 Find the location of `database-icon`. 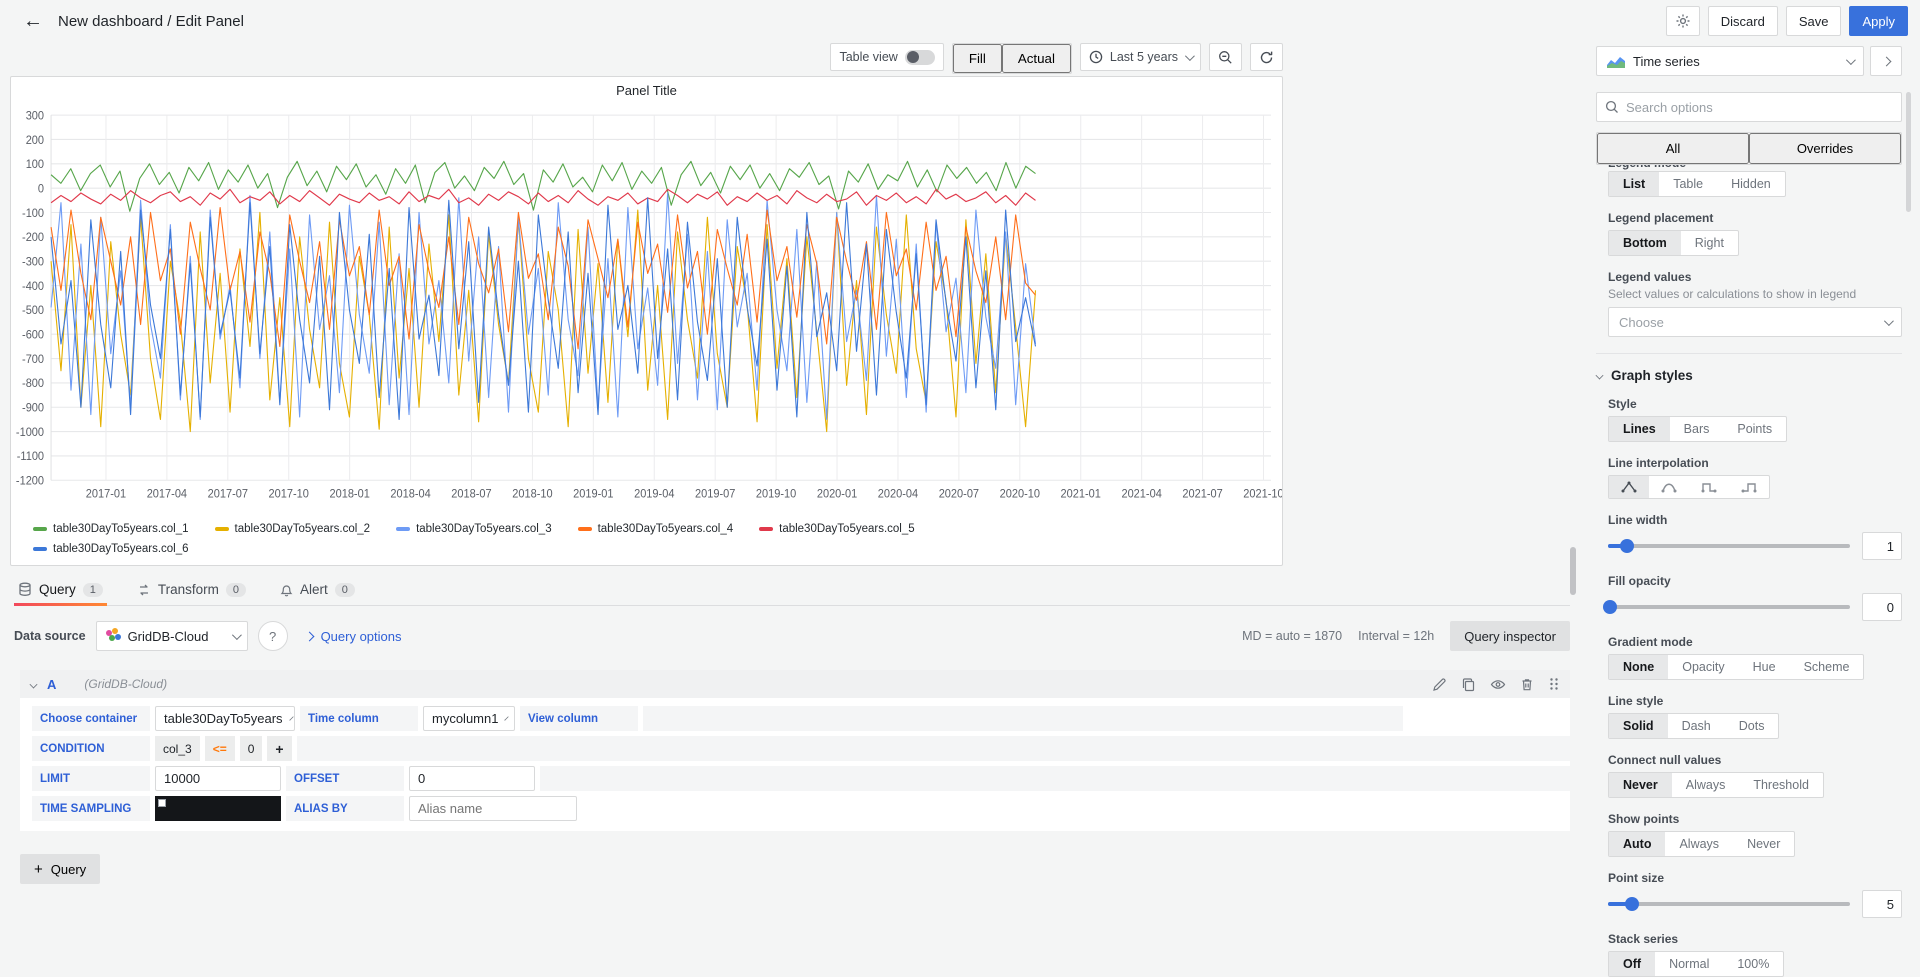

database-icon is located at coordinates (25, 589).